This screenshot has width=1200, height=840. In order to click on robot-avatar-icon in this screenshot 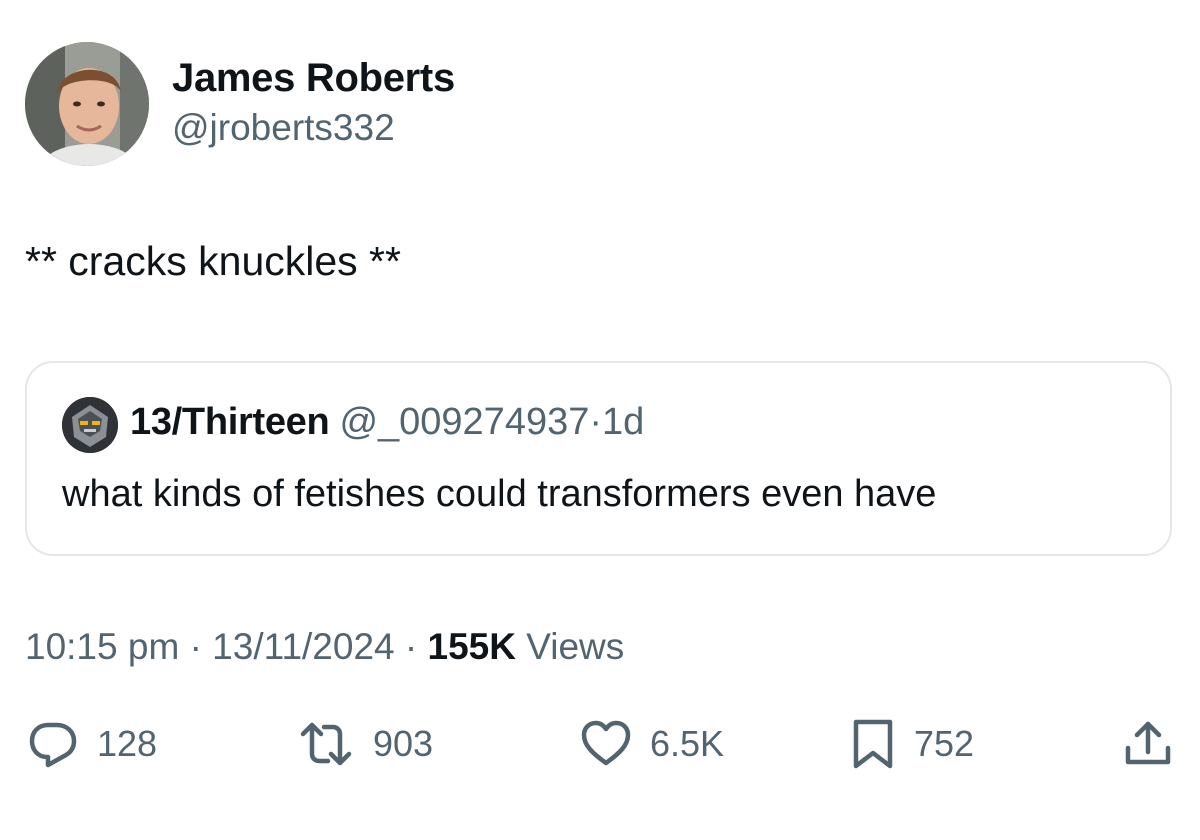, I will do `click(90, 425)`.